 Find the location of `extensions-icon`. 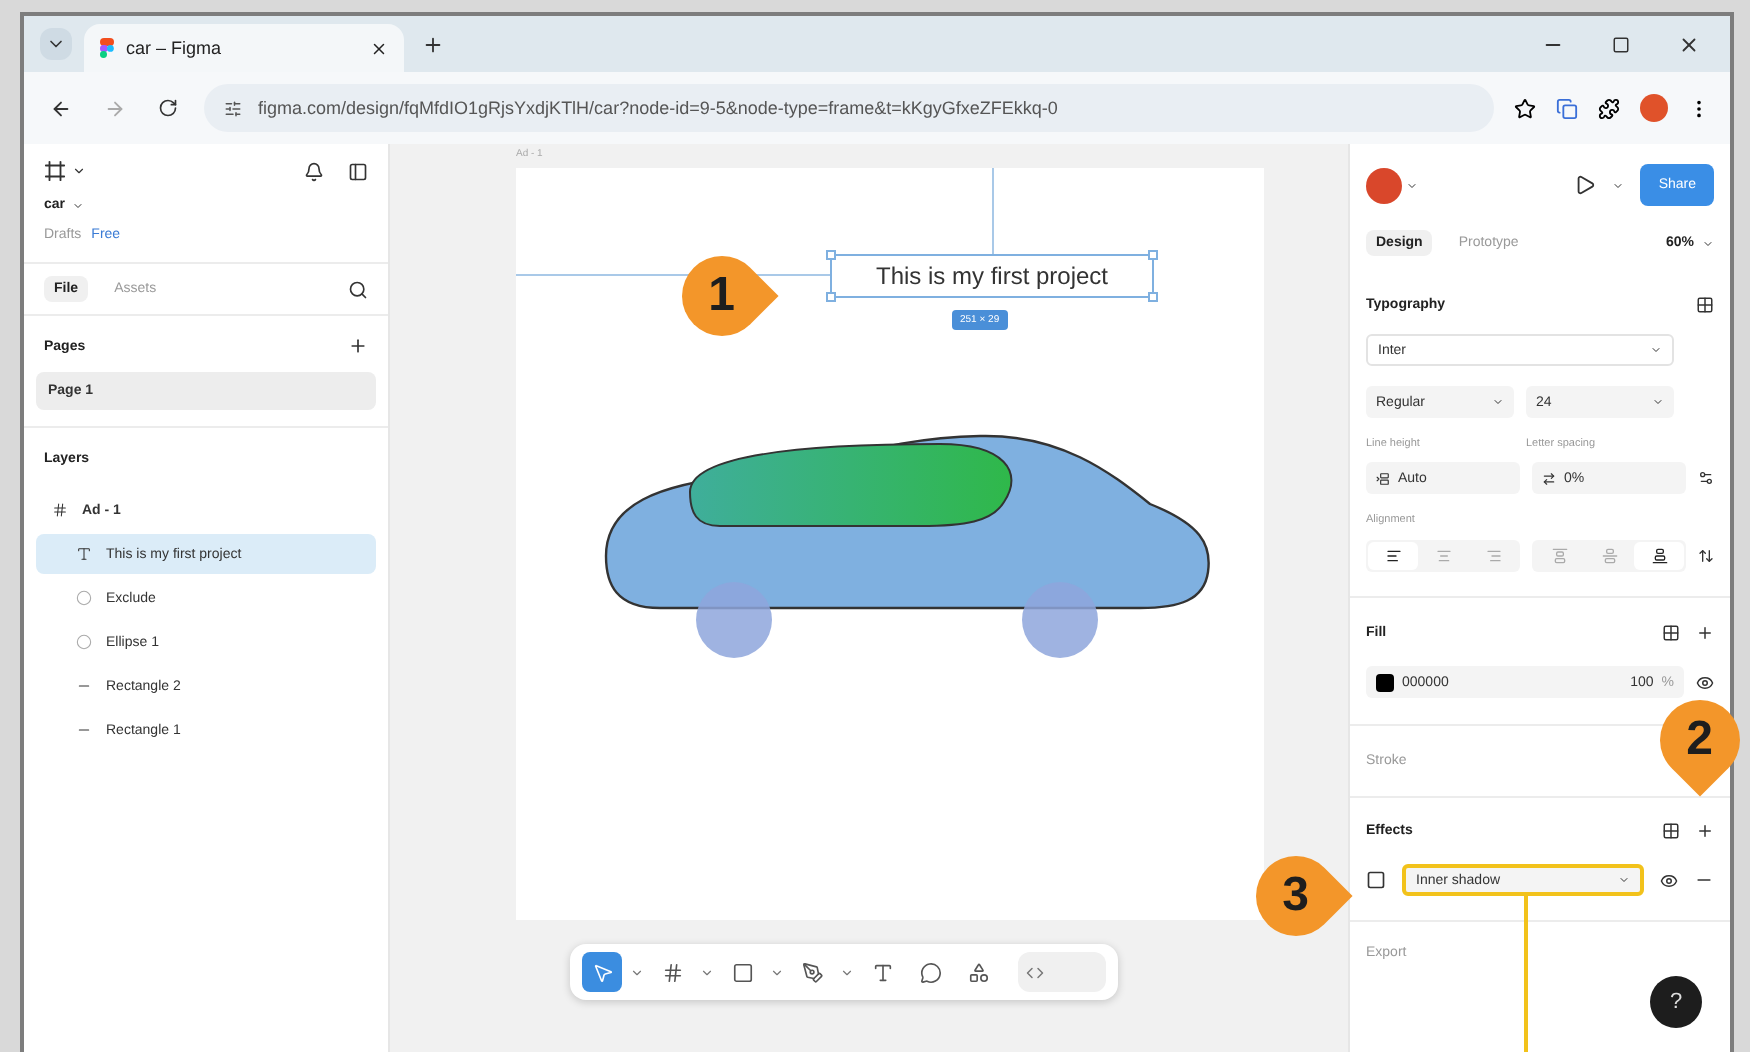

extensions-icon is located at coordinates (1609, 108).